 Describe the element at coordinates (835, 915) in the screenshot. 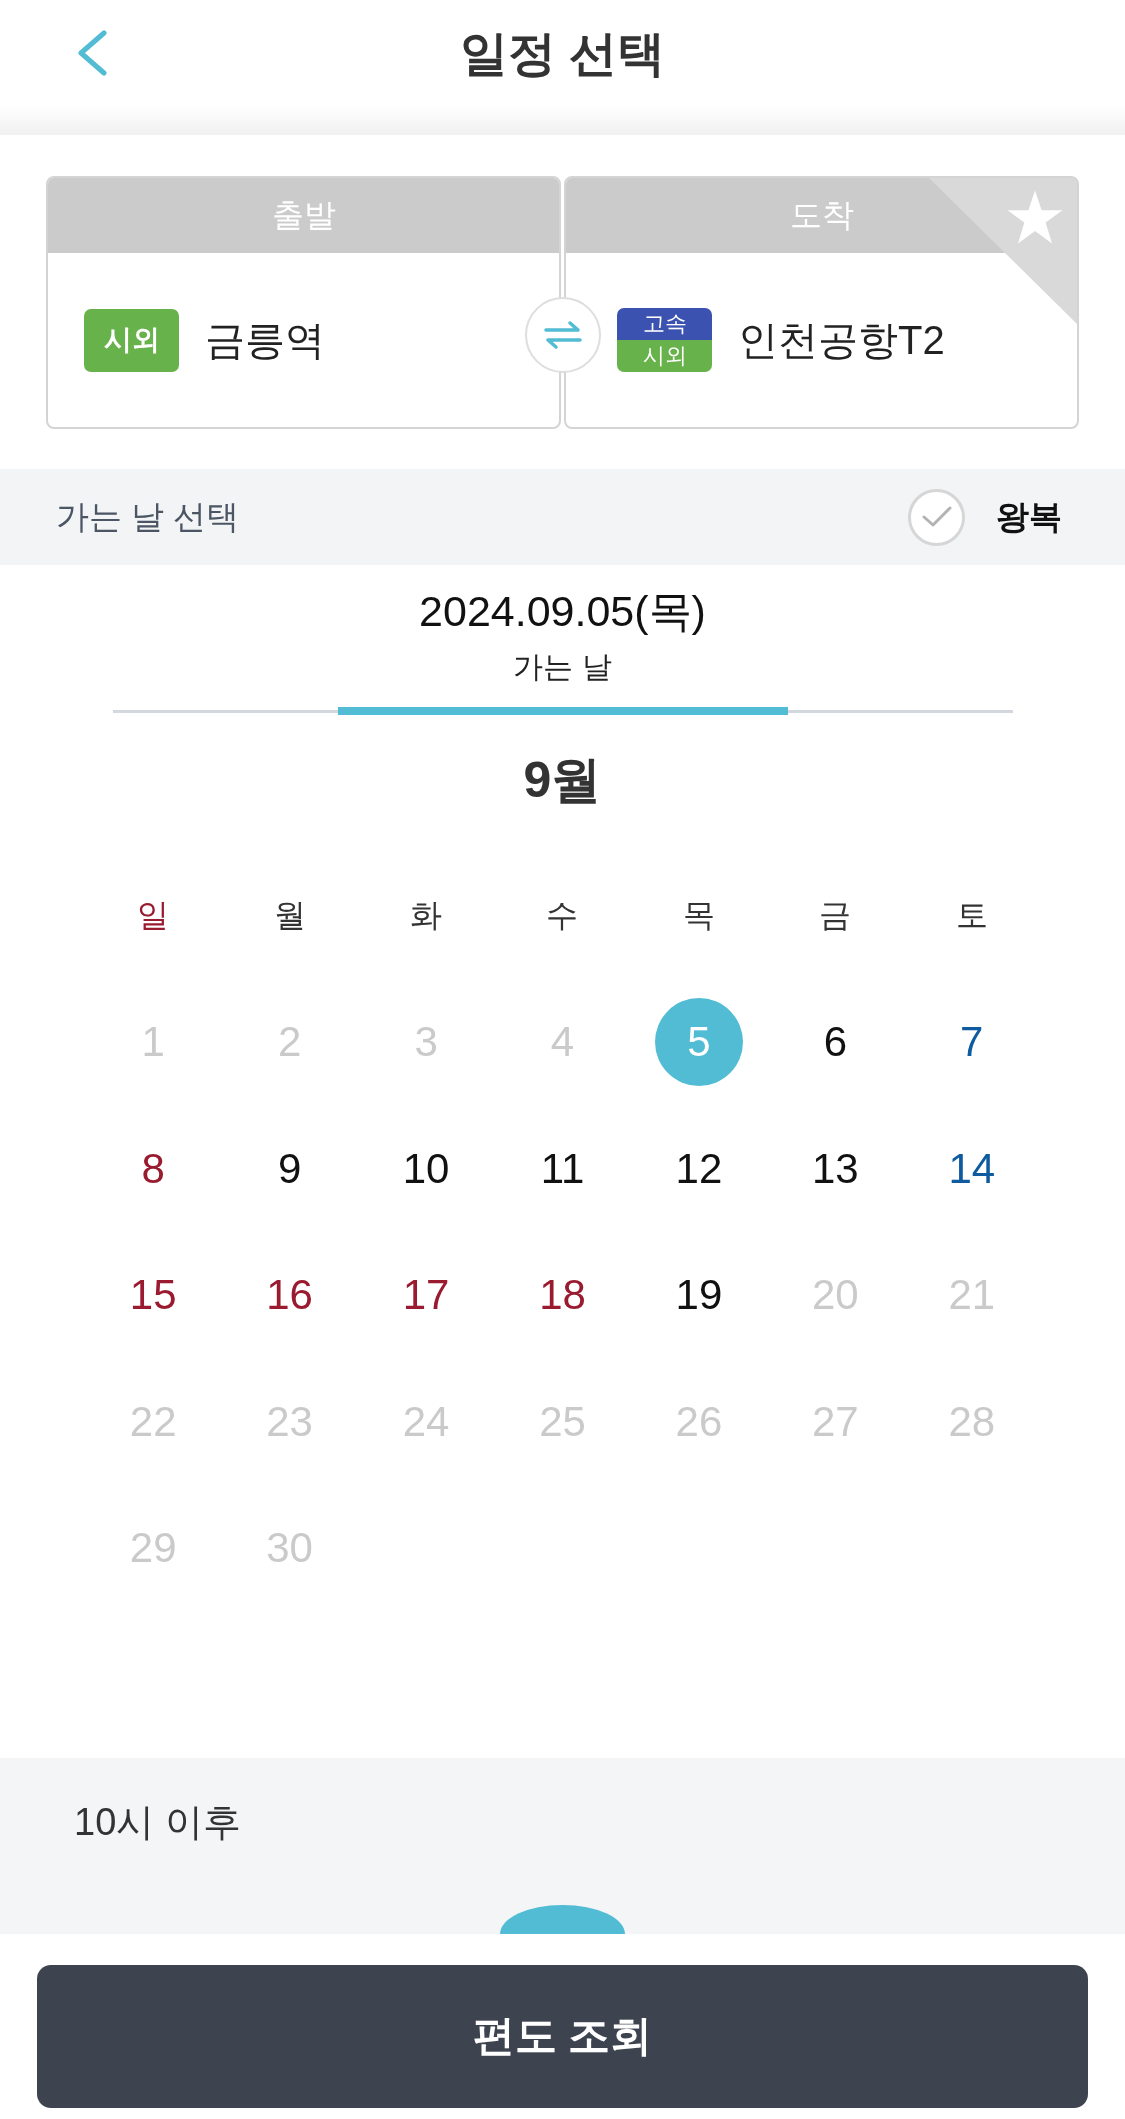

I see `weekday-label: 금` at that location.